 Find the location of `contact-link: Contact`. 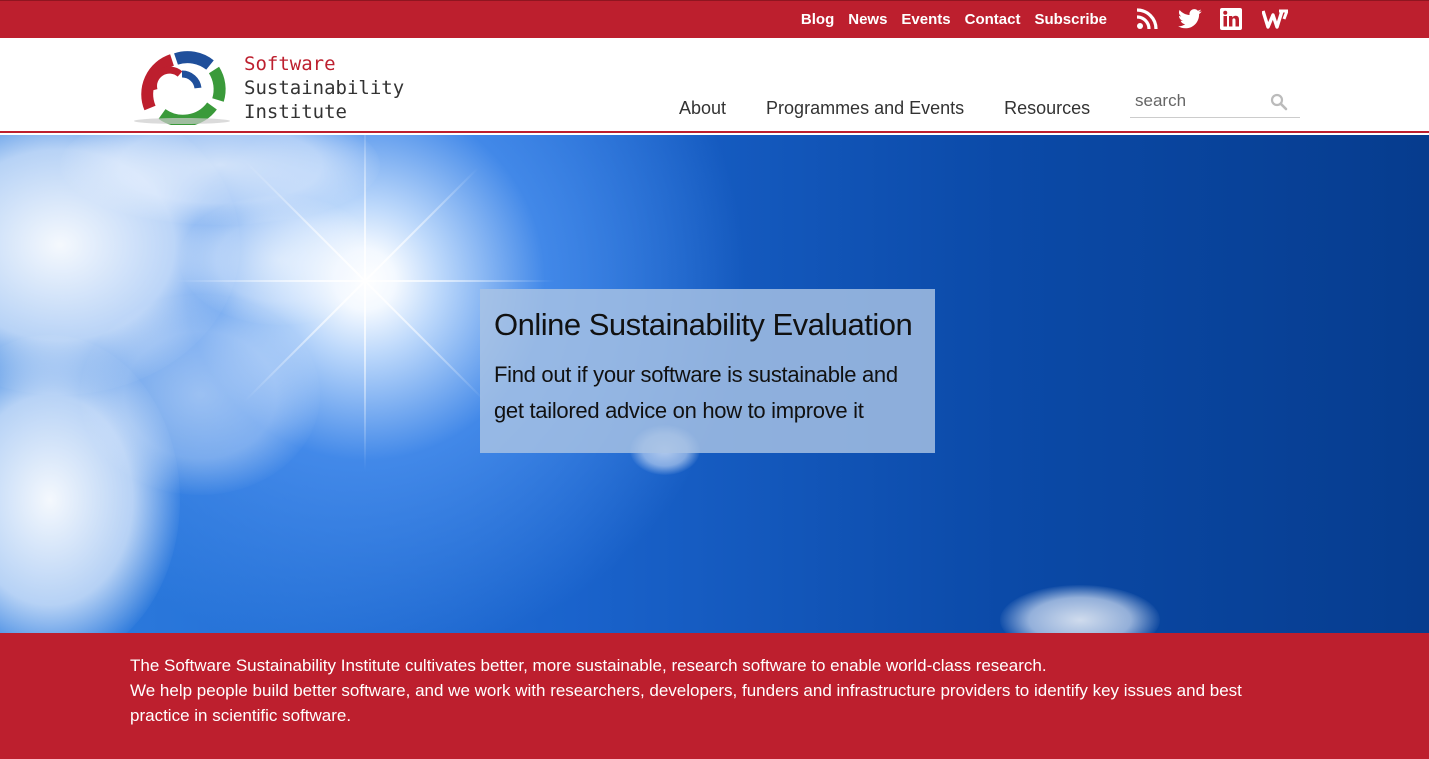

contact-link: Contact is located at coordinates (993, 19).